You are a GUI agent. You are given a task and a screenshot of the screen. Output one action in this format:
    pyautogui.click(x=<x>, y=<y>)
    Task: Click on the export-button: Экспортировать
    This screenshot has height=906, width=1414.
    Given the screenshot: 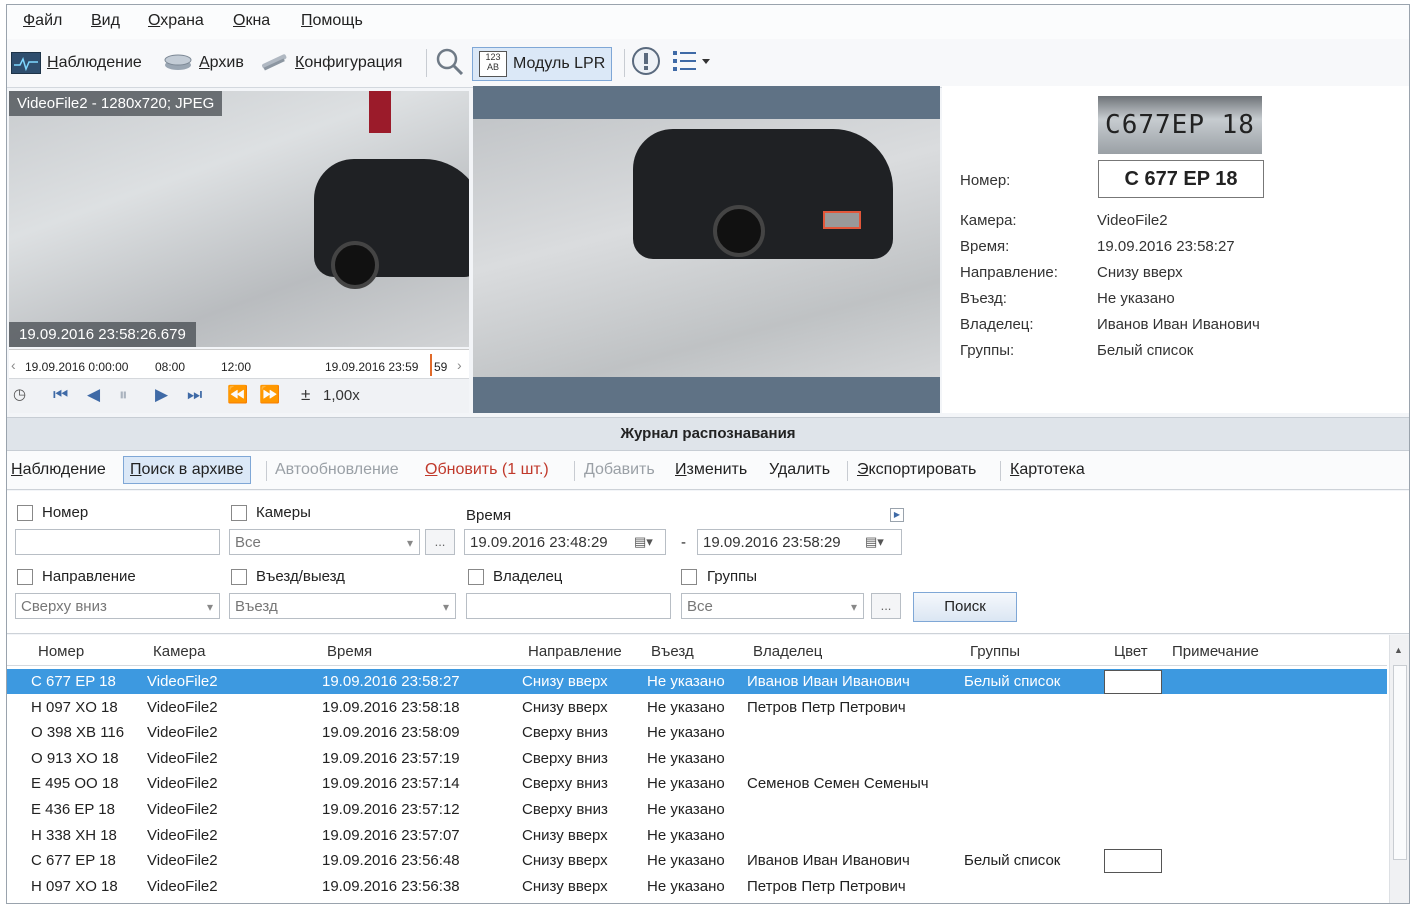 What is the action you would take?
    pyautogui.click(x=916, y=470)
    